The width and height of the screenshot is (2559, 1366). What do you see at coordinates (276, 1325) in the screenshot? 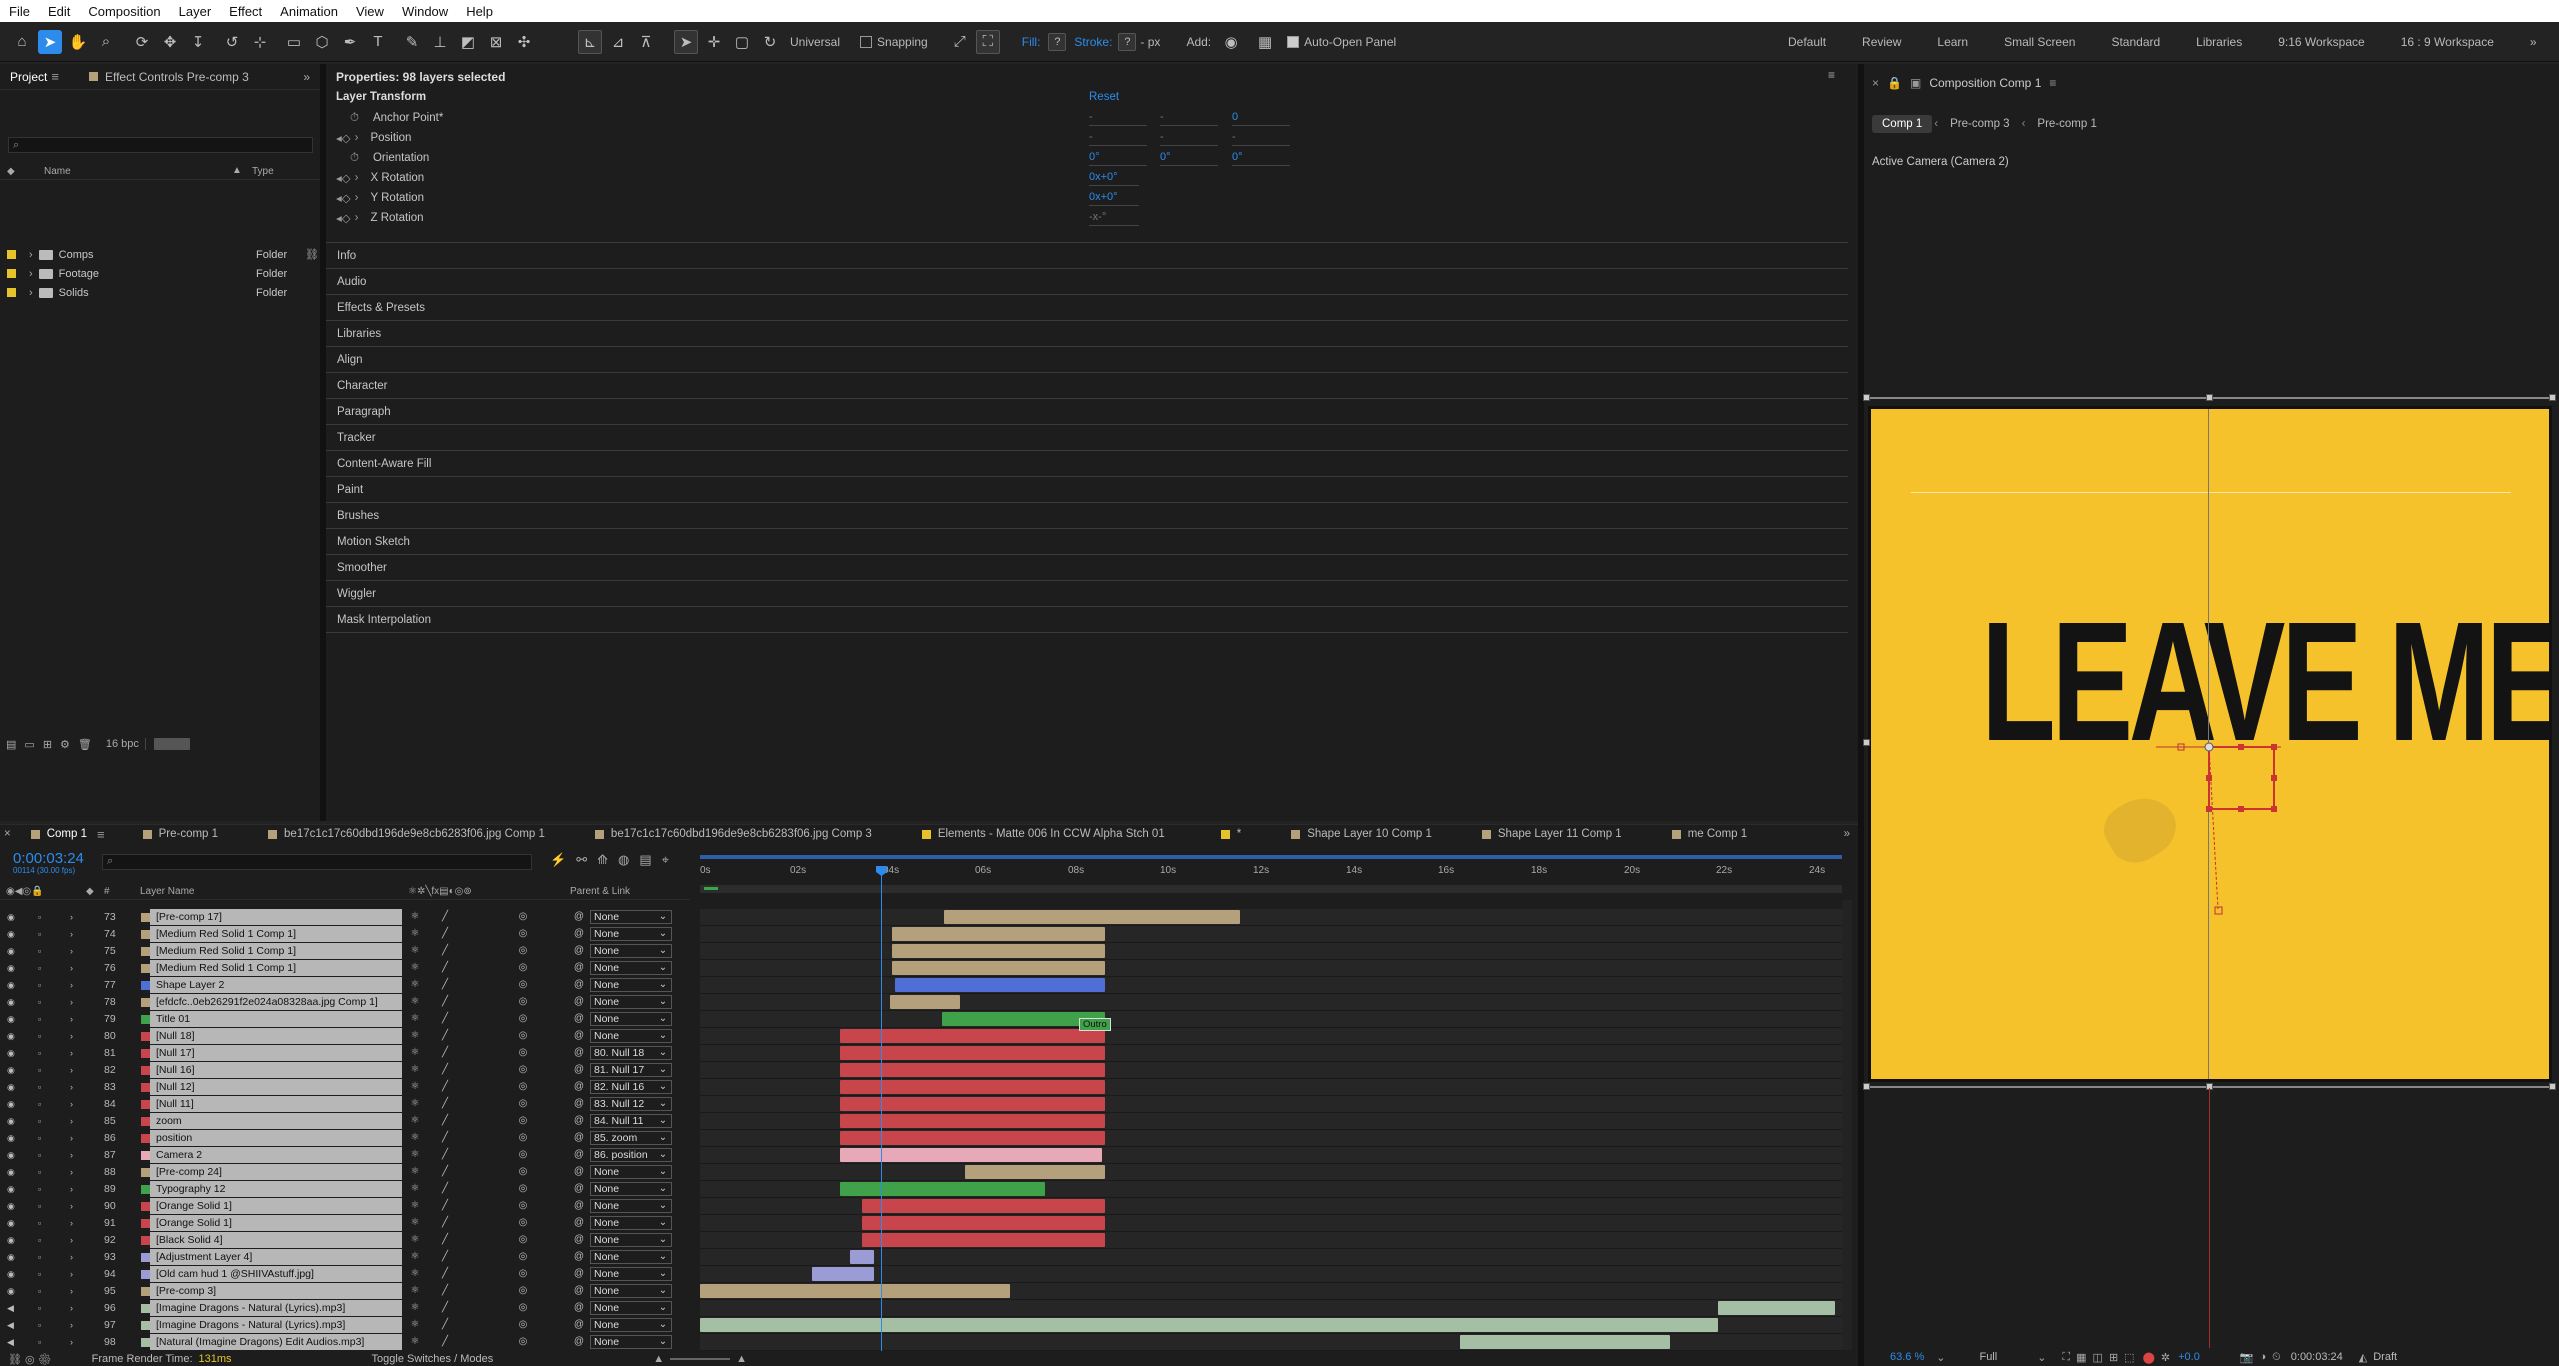
I see `layer-name: [Imagine Dragons - Natural (Lyrics).mp3]` at bounding box center [276, 1325].